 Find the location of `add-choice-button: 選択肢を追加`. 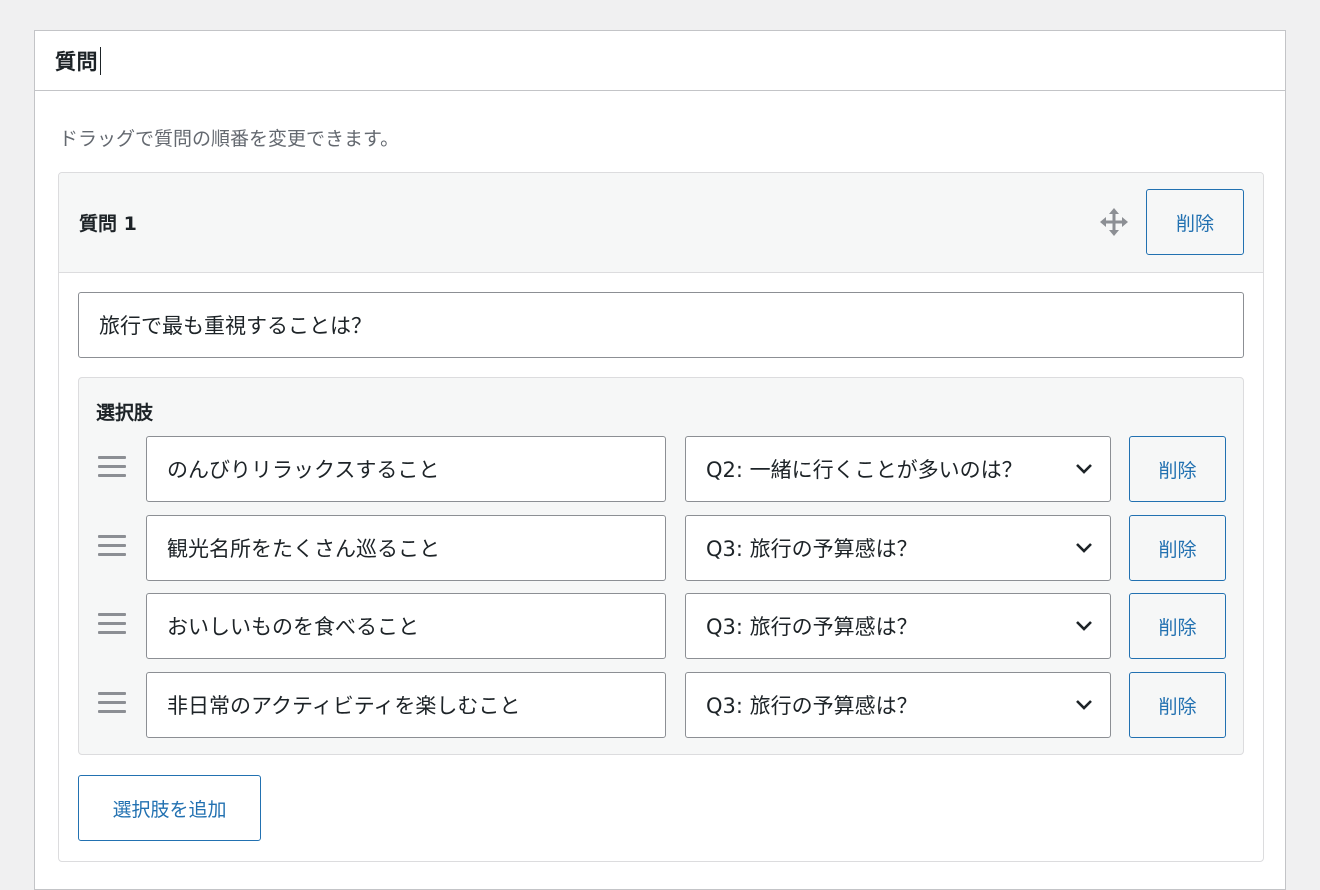

add-choice-button: 選択肢を追加 is located at coordinates (169, 808).